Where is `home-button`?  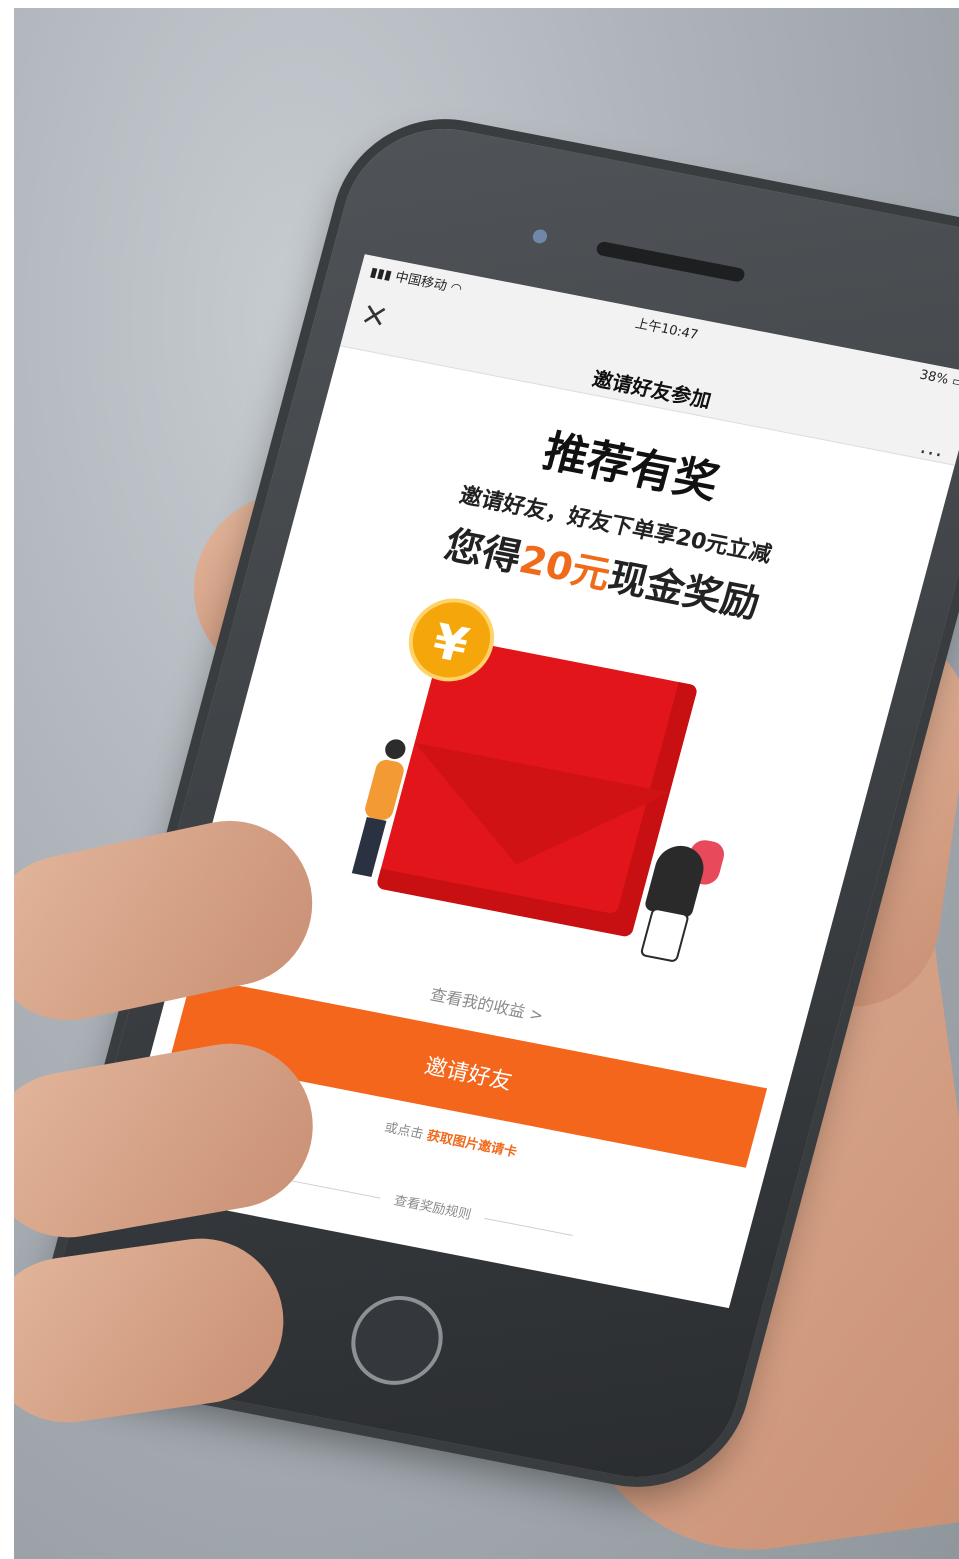 home-button is located at coordinates (397, 1340).